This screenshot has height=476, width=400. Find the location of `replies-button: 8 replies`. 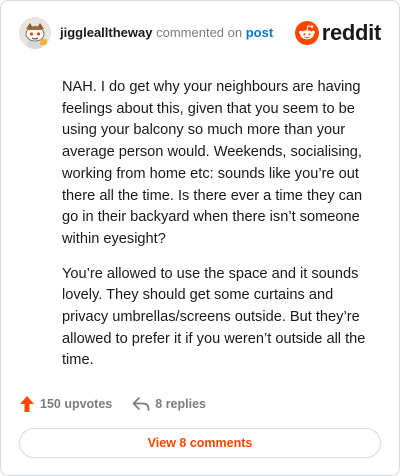

replies-button: 8 replies is located at coordinates (169, 404).